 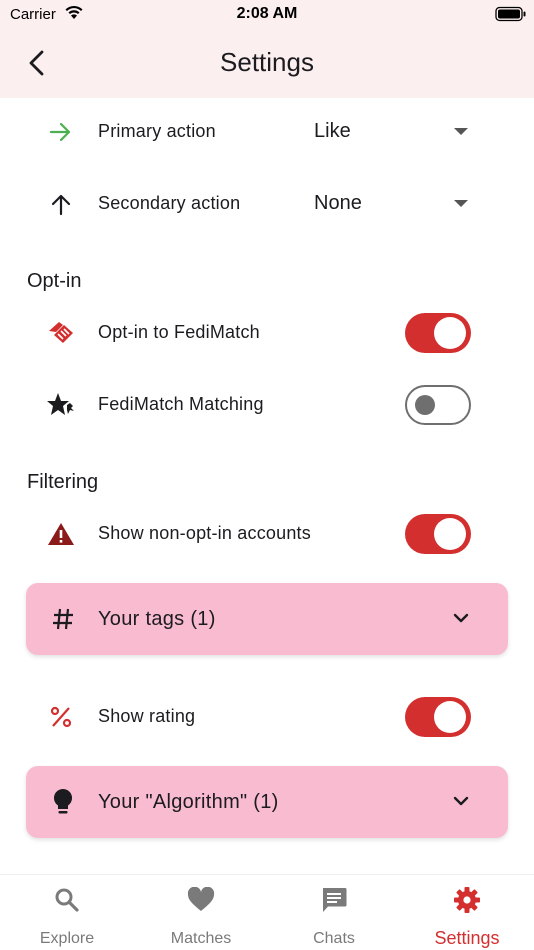 I want to click on nav-matches: Matches, so click(x=201, y=916).